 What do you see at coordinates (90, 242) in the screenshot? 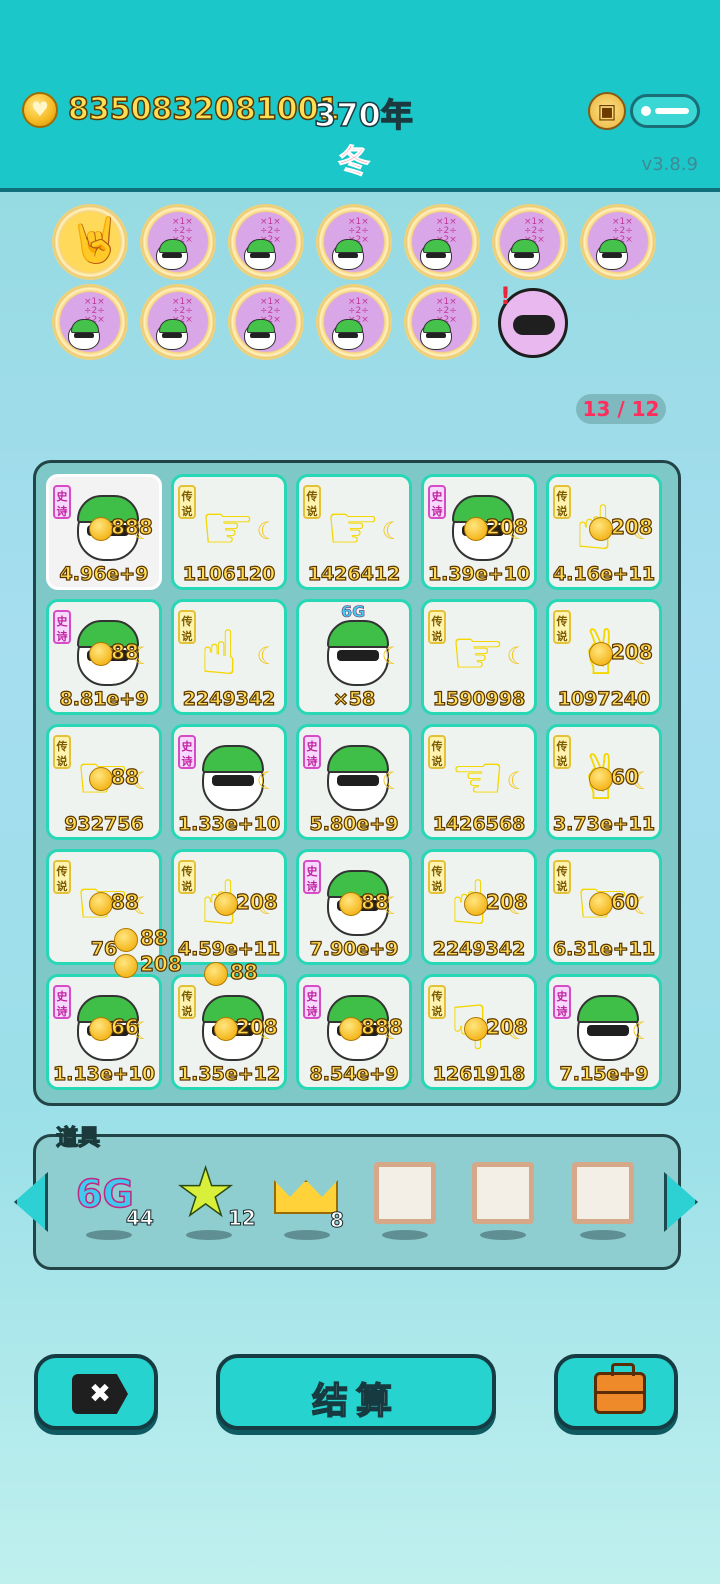
I see `badge-rock-hand: 🤘` at bounding box center [90, 242].